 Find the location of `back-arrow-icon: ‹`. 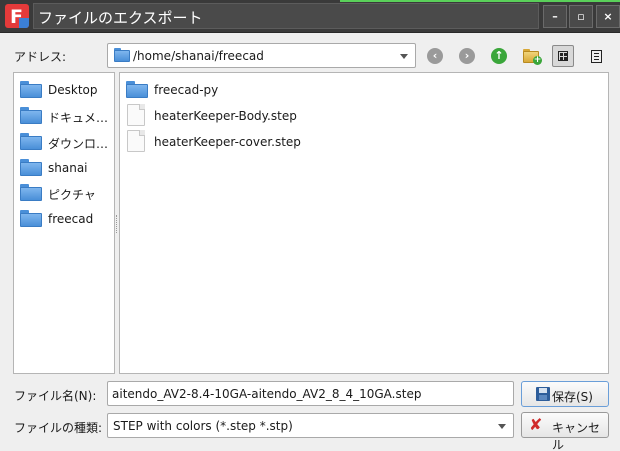

back-arrow-icon: ‹ is located at coordinates (435, 56).